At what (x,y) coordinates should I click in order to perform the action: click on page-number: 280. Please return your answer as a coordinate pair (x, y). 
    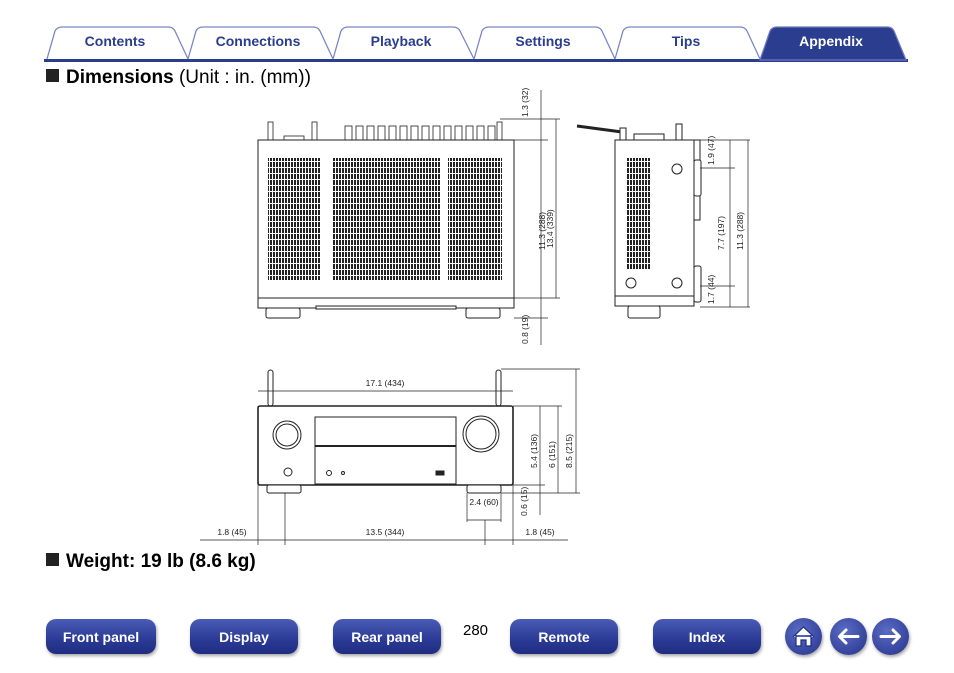
    Looking at the image, I should click on (476, 630).